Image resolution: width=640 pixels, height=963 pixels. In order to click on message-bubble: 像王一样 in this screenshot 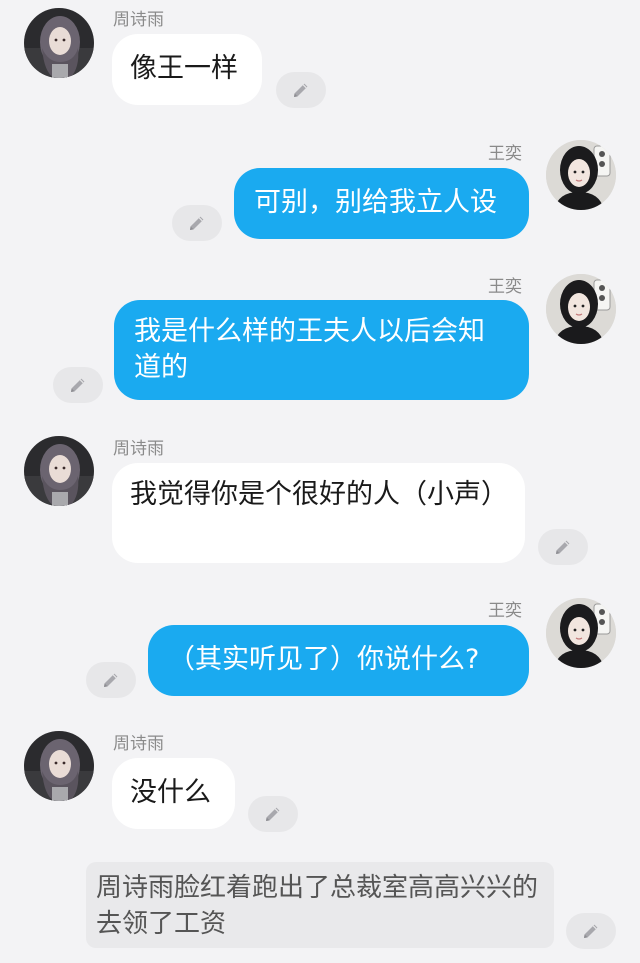, I will do `click(187, 69)`.